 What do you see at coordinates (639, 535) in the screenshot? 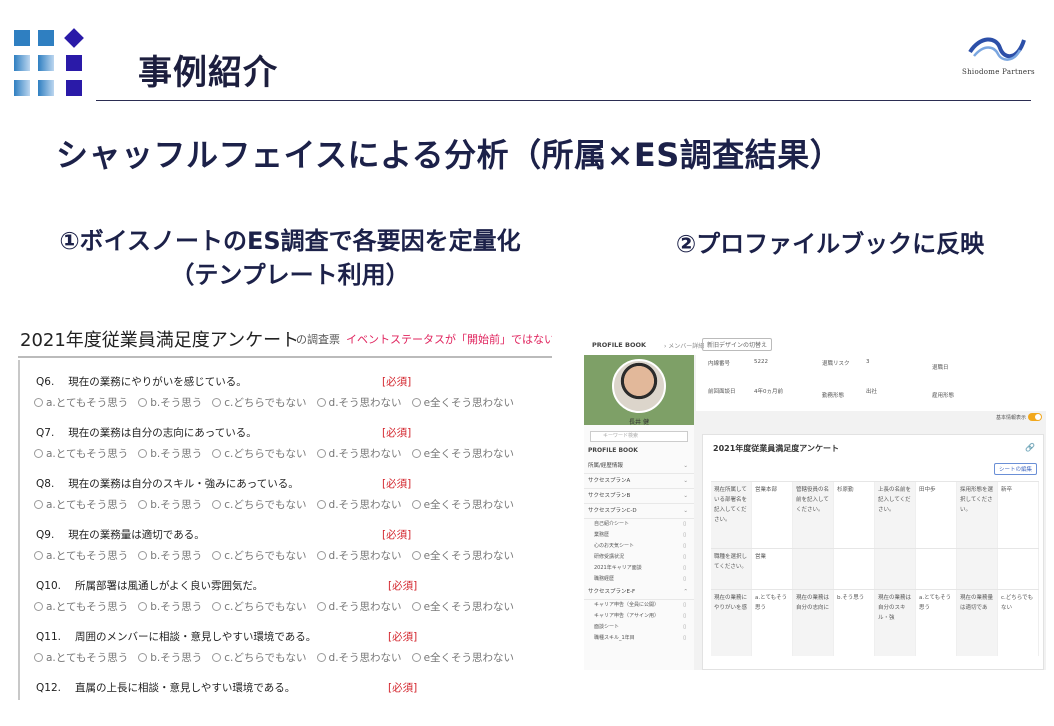
I see `sidebar-submenu-item: 業務歴 ▯` at bounding box center [639, 535].